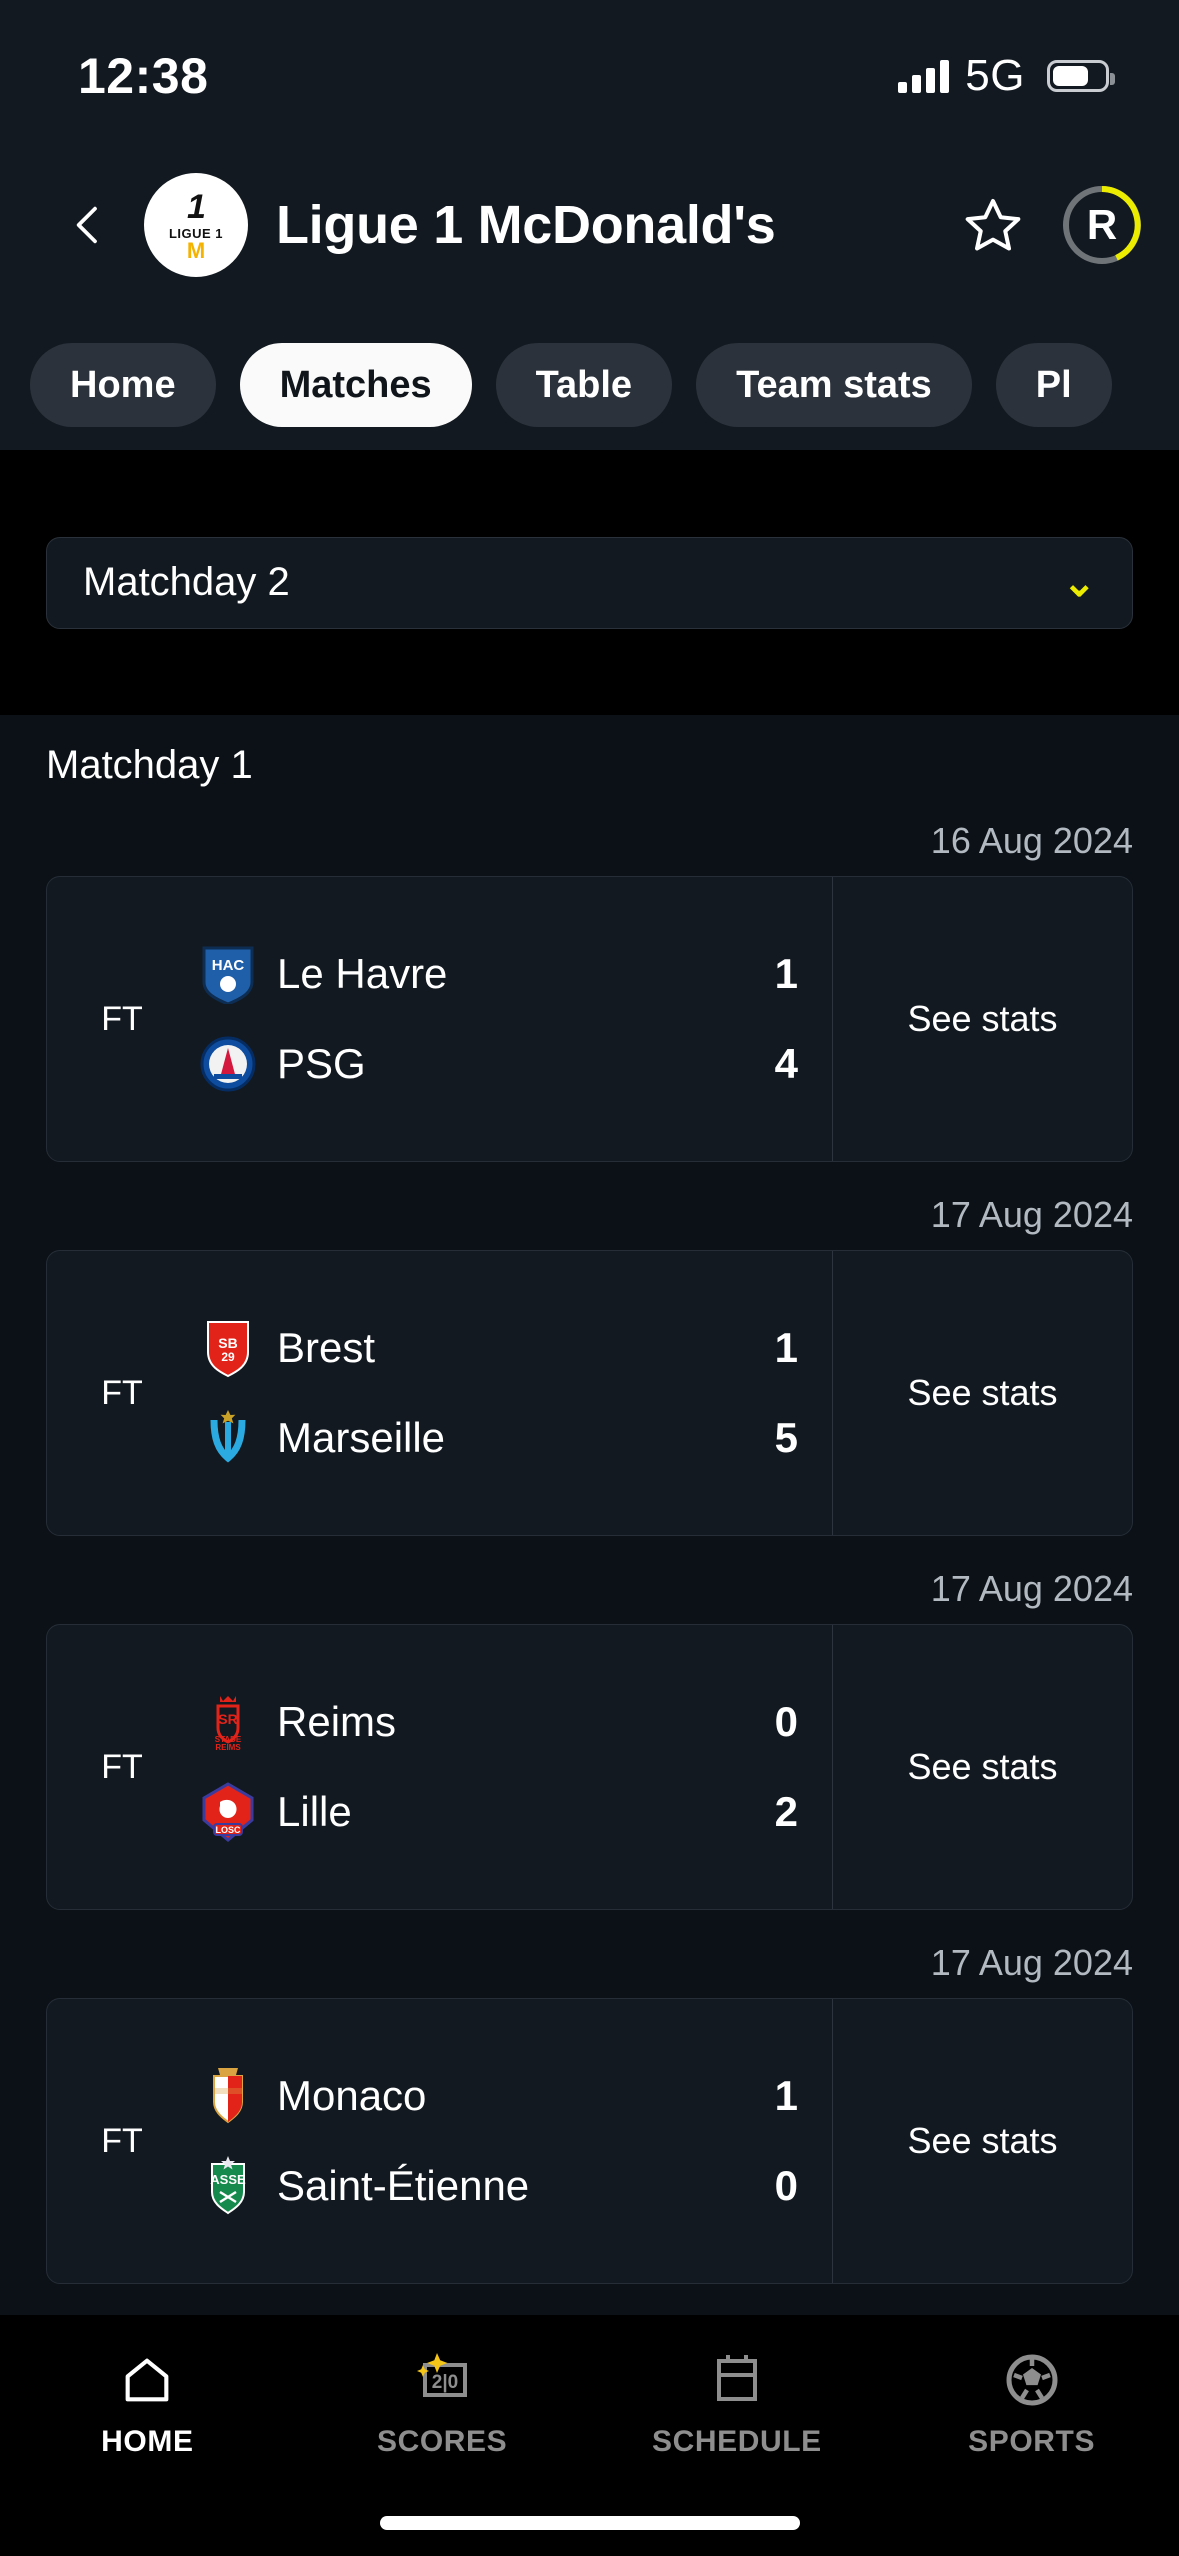  I want to click on svg-text: HAC, so click(228, 965).